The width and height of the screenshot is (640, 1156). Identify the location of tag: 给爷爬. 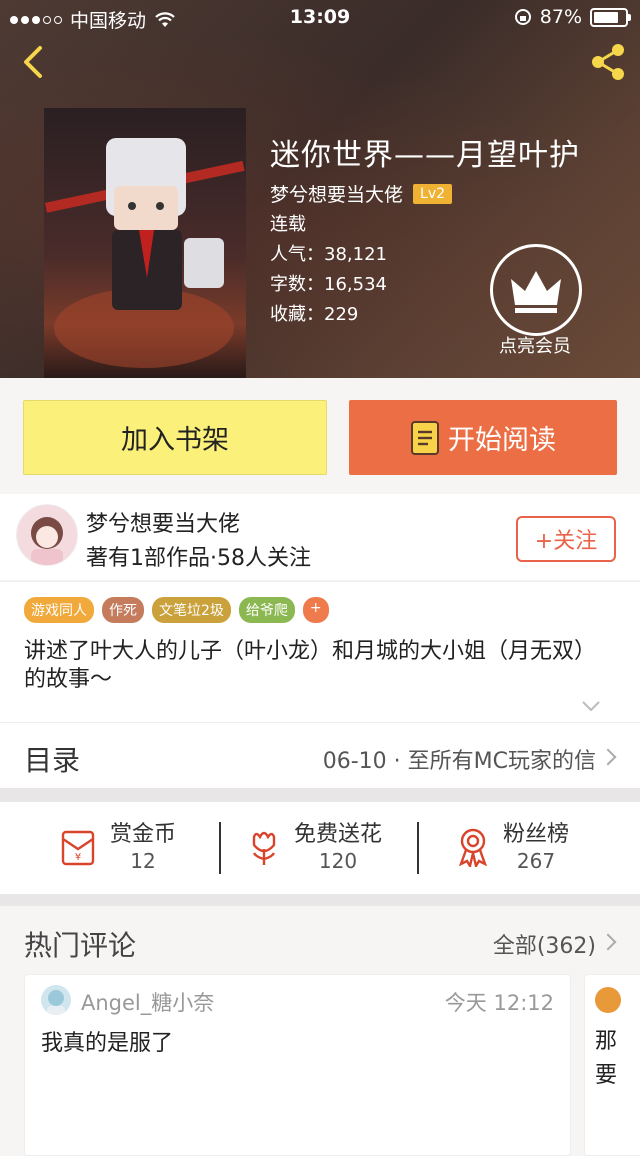
(266, 610).